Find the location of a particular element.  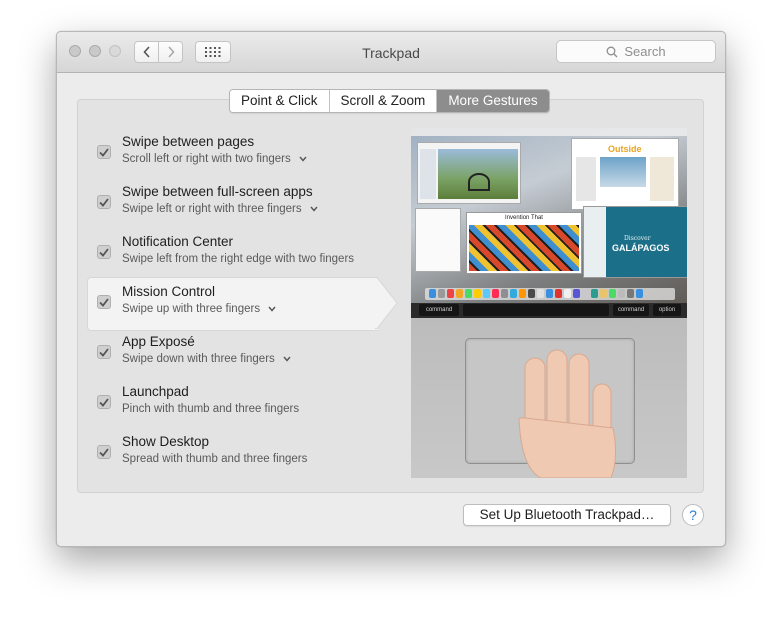

preview-dock is located at coordinates (550, 294).